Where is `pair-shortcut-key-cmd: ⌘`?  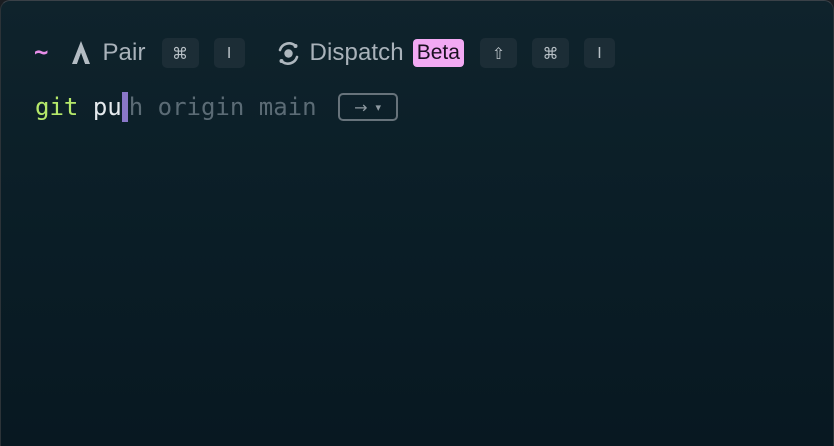 pair-shortcut-key-cmd: ⌘ is located at coordinates (180, 53).